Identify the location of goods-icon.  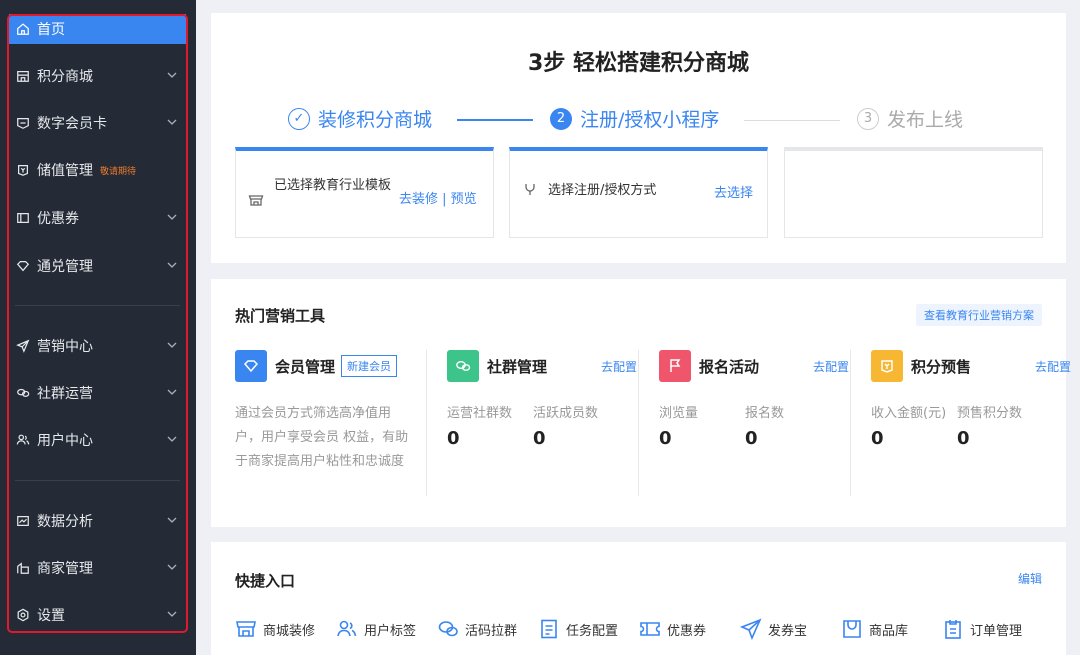
(852, 629).